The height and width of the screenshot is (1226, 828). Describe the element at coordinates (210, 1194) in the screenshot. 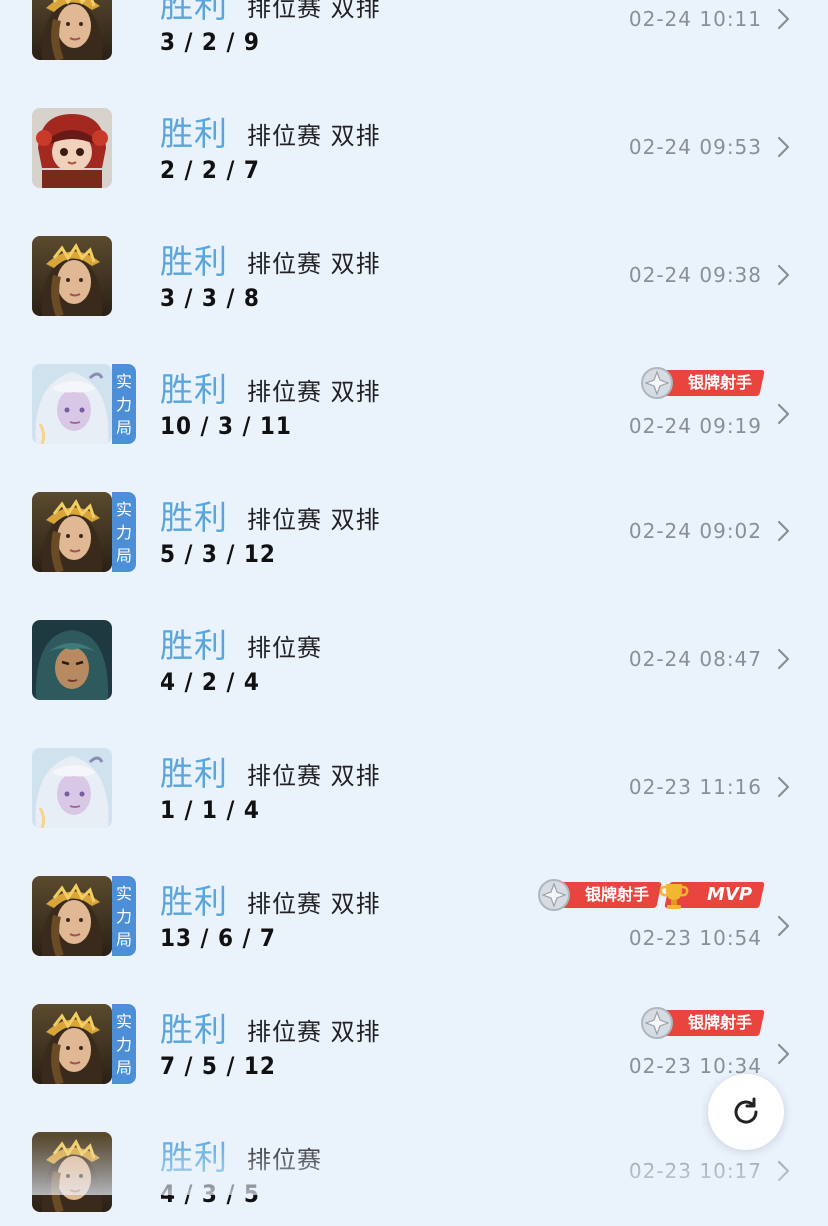

I see `kda-score: 4 / 3 / 5` at that location.